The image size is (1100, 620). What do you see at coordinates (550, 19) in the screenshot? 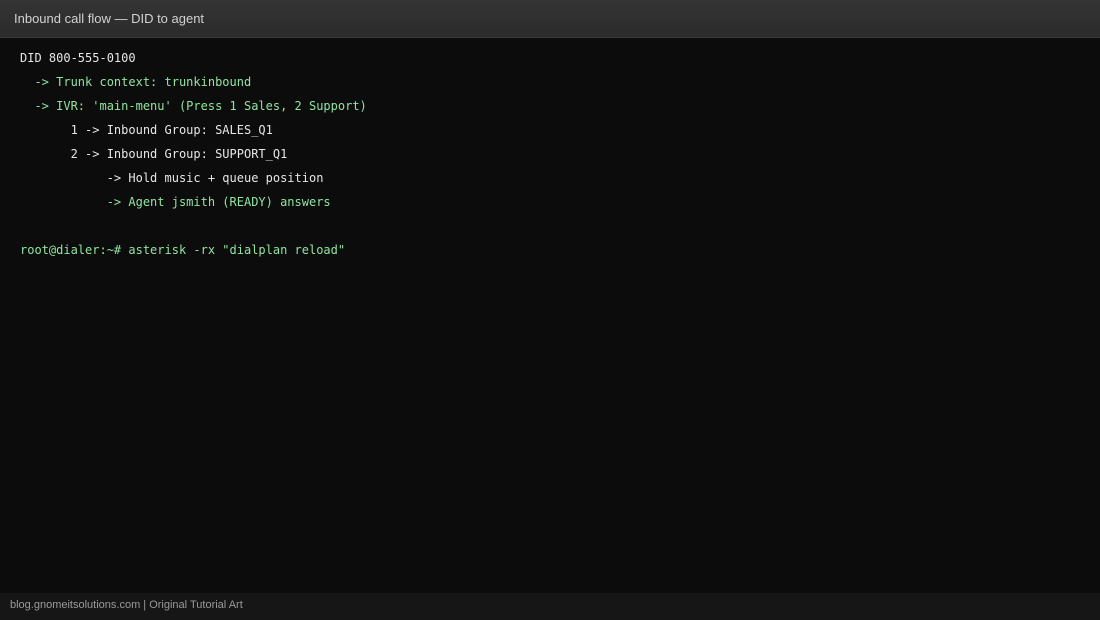
I see `title-bar: Inbound call flow — DID to agent` at bounding box center [550, 19].